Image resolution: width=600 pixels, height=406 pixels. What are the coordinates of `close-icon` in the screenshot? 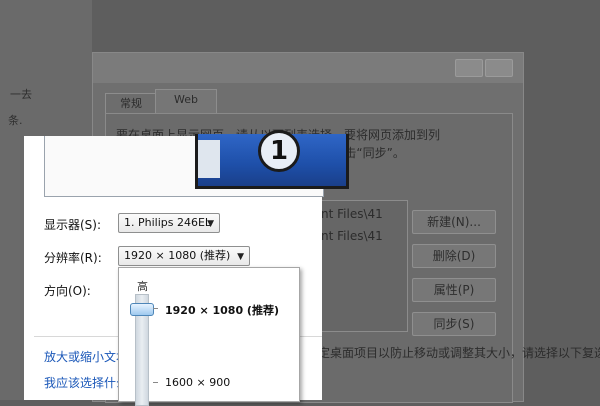 It's located at (499, 68).